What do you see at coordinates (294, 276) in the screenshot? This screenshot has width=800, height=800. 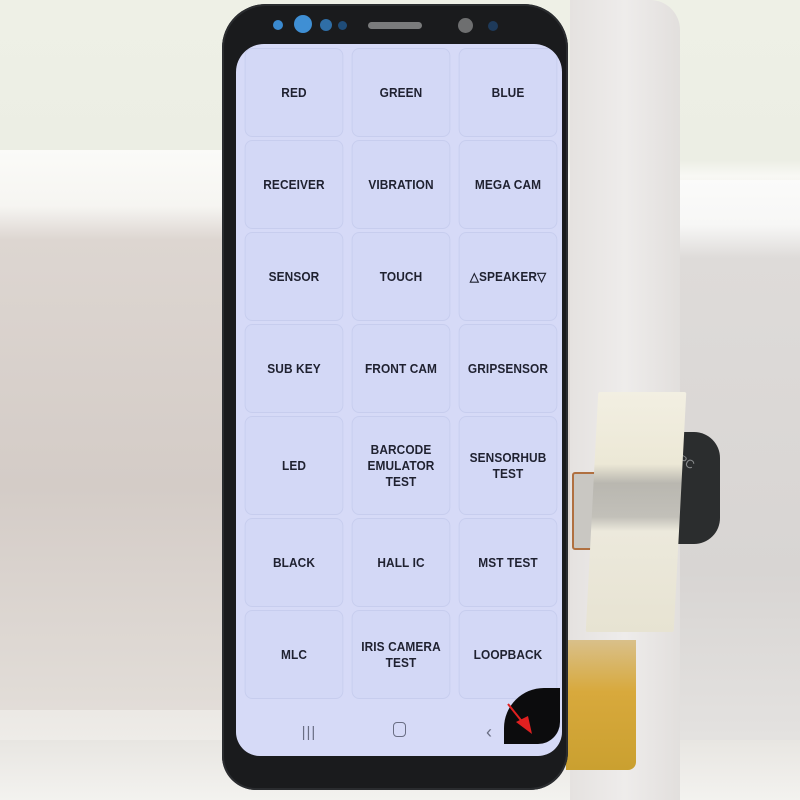 I see `test-sensor-button: SENSOR` at bounding box center [294, 276].